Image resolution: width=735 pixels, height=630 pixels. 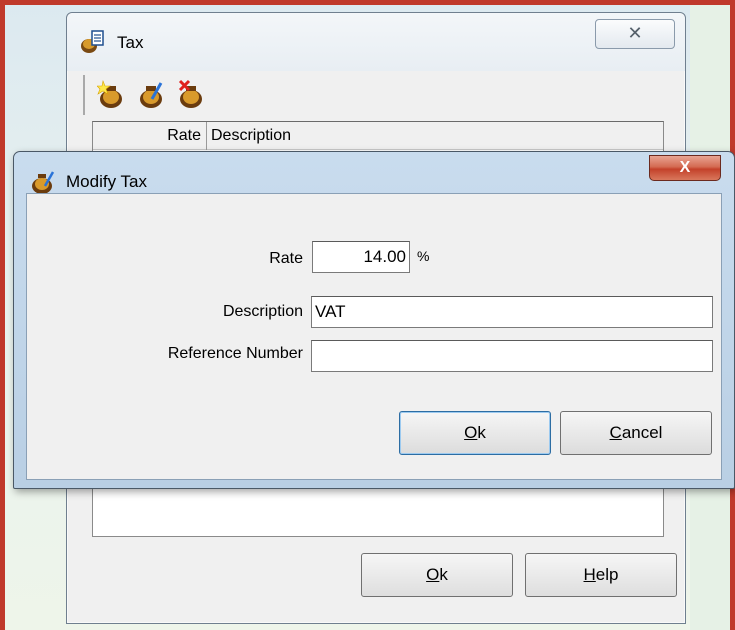 I want to click on ok-button: Ok, so click(x=475, y=433).